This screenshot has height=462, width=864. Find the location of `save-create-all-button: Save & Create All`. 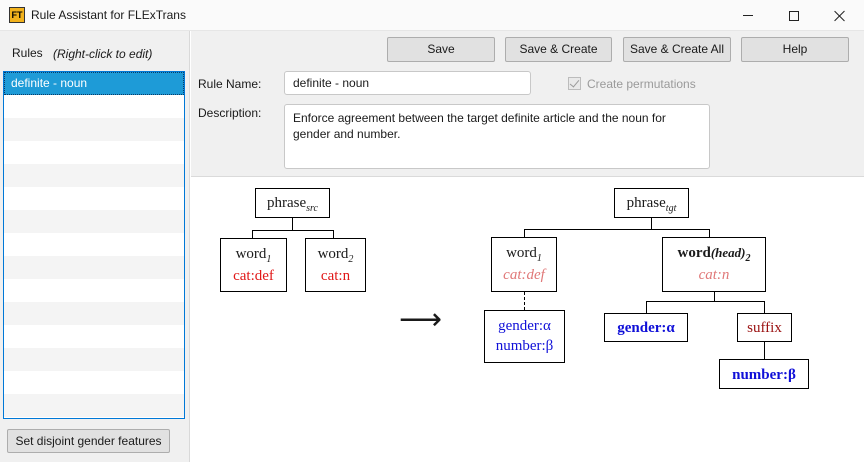

save-create-all-button: Save & Create All is located at coordinates (677, 49).